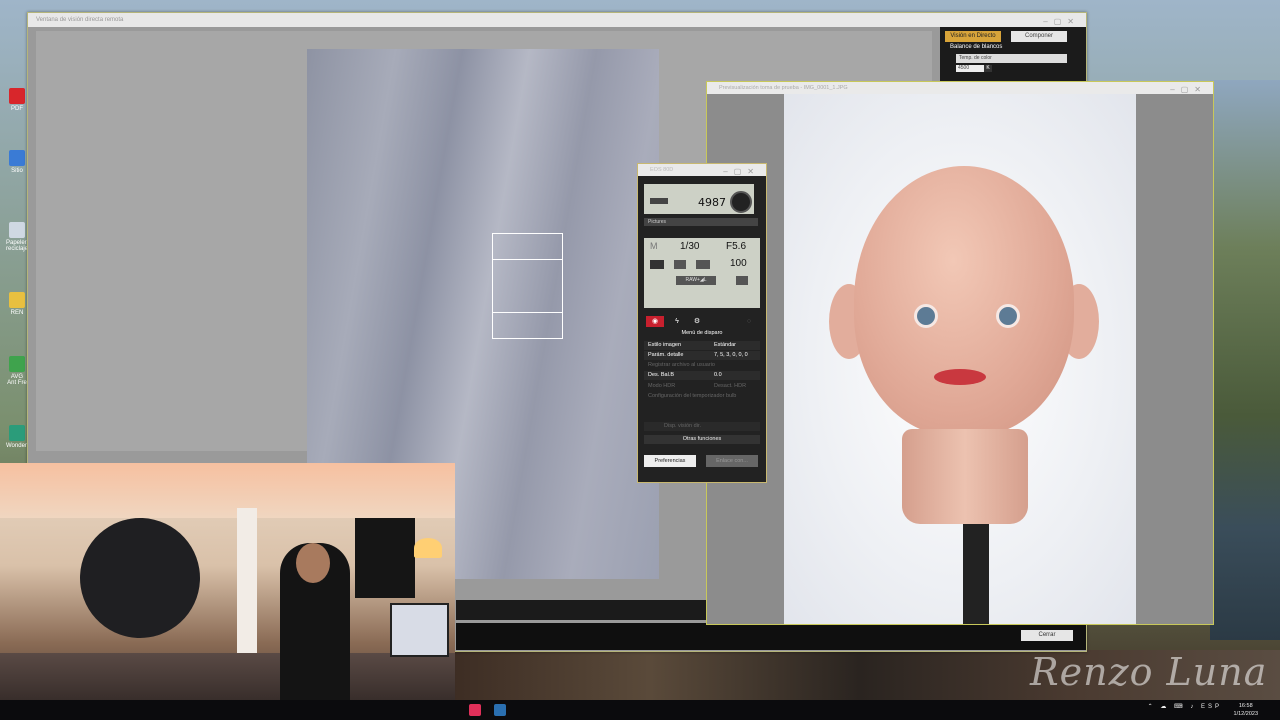  I want to click on desktop-icon-recycle-bin: Papelera reciclaje, so click(18, 237).